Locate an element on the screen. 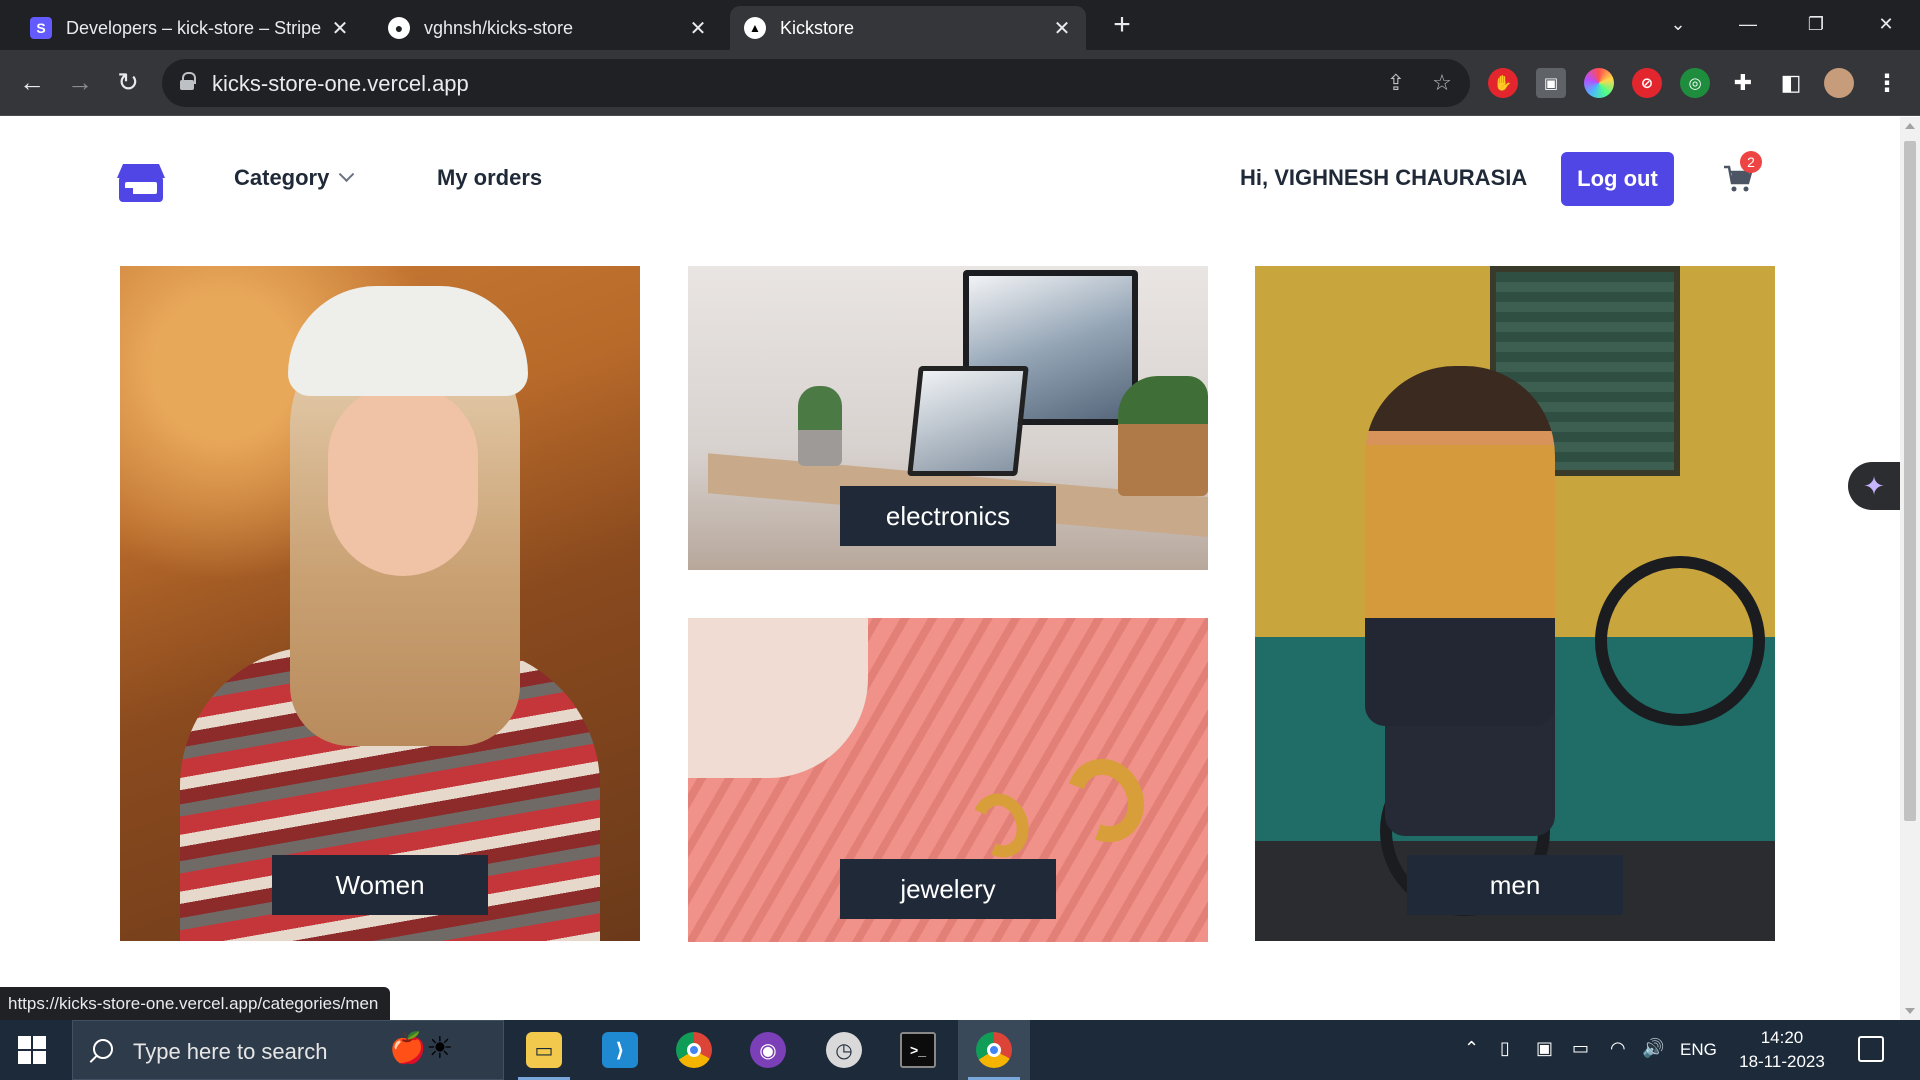 Image resolution: width=1920 pixels, height=1080 pixels. forward-button: → is located at coordinates (80, 82).